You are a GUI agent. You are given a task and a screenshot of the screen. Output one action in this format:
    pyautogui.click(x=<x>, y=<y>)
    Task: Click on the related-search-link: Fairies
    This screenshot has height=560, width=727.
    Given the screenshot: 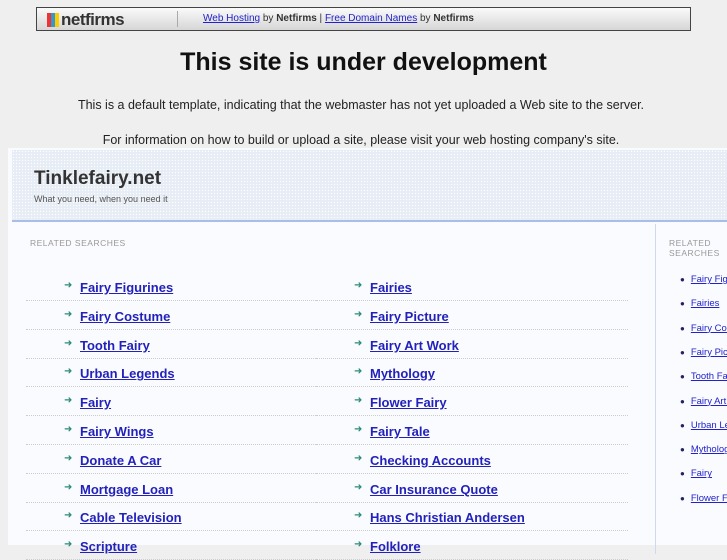 What is the action you would take?
    pyautogui.click(x=391, y=287)
    